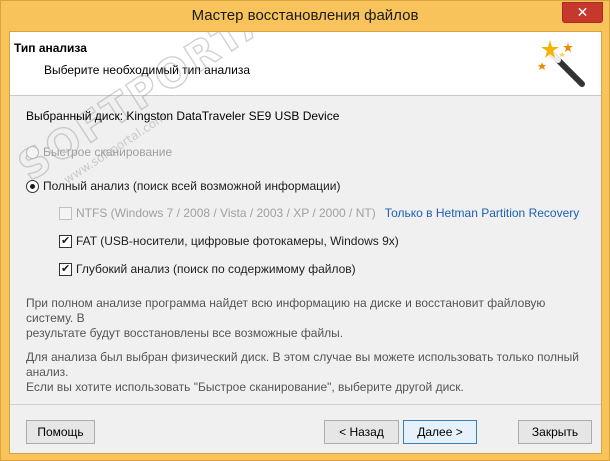  What do you see at coordinates (108, 152) in the screenshot?
I see `quick-scan-label: Быстрое сканирование` at bounding box center [108, 152].